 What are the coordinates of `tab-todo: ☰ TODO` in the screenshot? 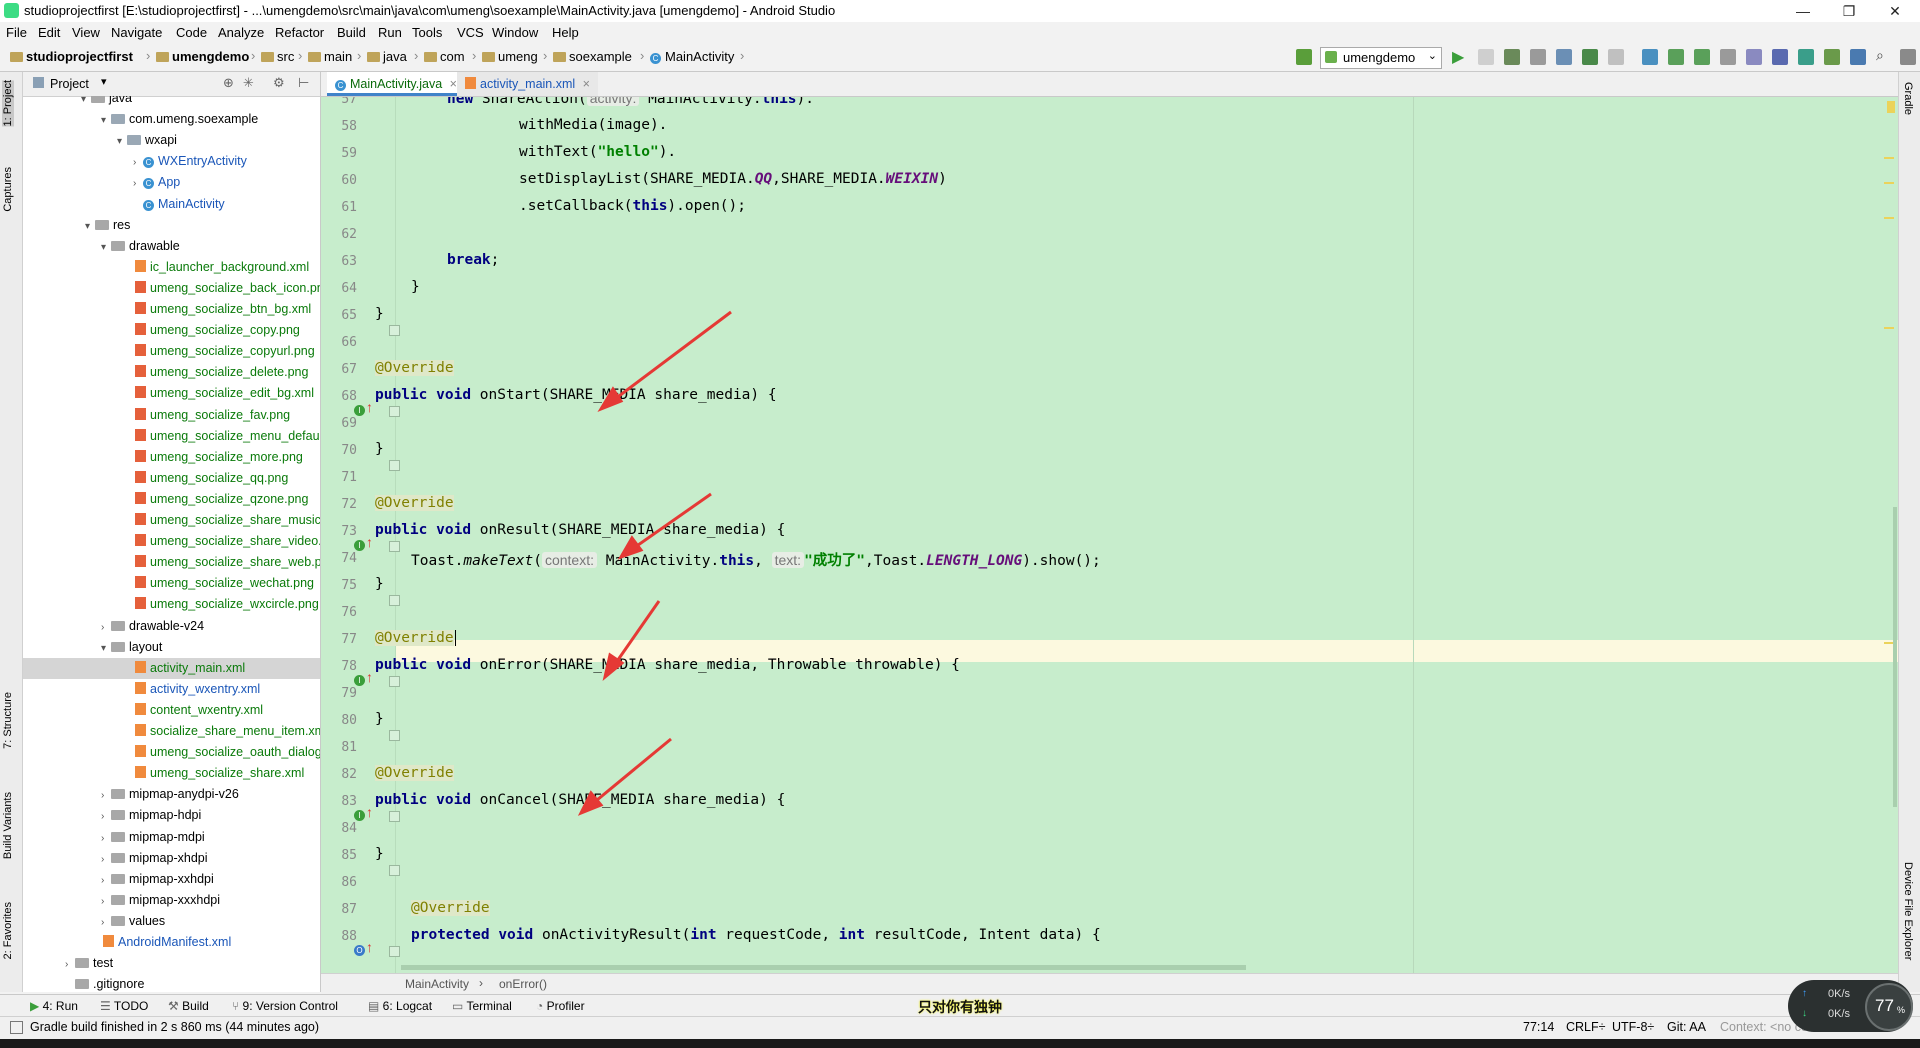 It's located at (124, 1006).